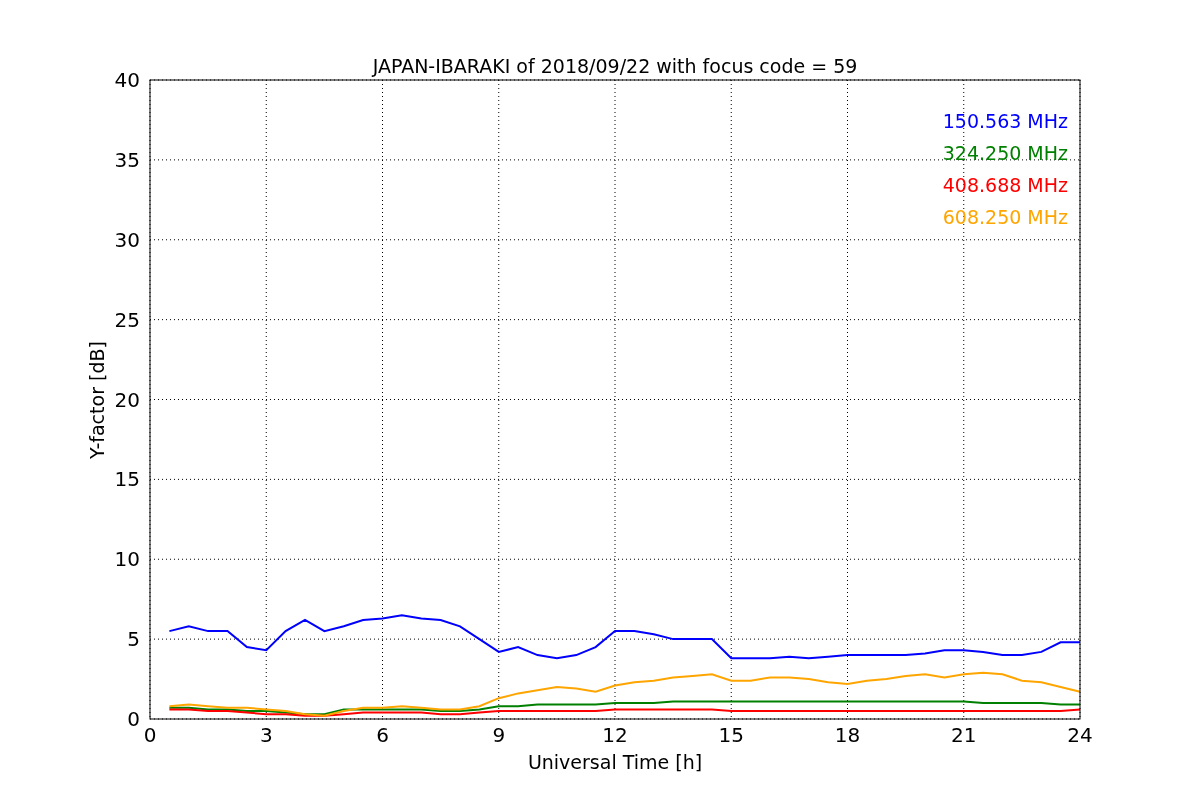  Describe the element at coordinates (127, 319) in the screenshot. I see `y-tick-label: 25` at that location.